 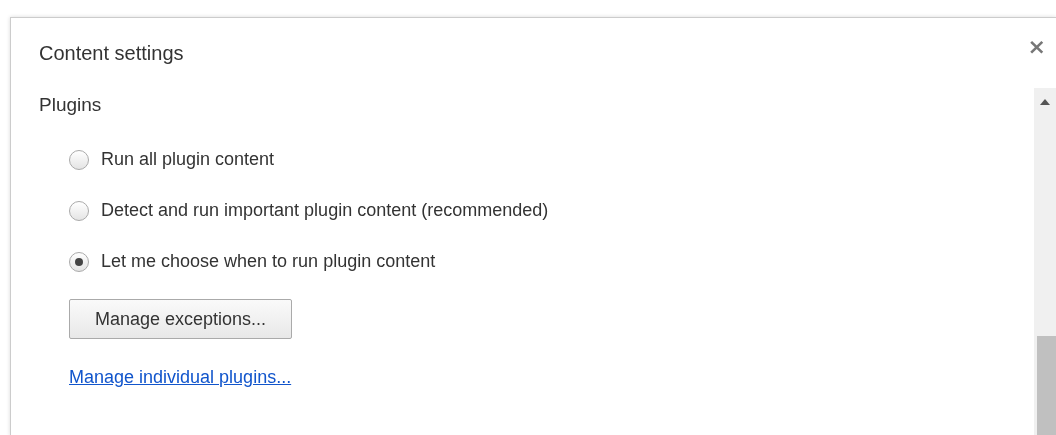 I want to click on section-heading: Plugins, so click(x=71, y=105).